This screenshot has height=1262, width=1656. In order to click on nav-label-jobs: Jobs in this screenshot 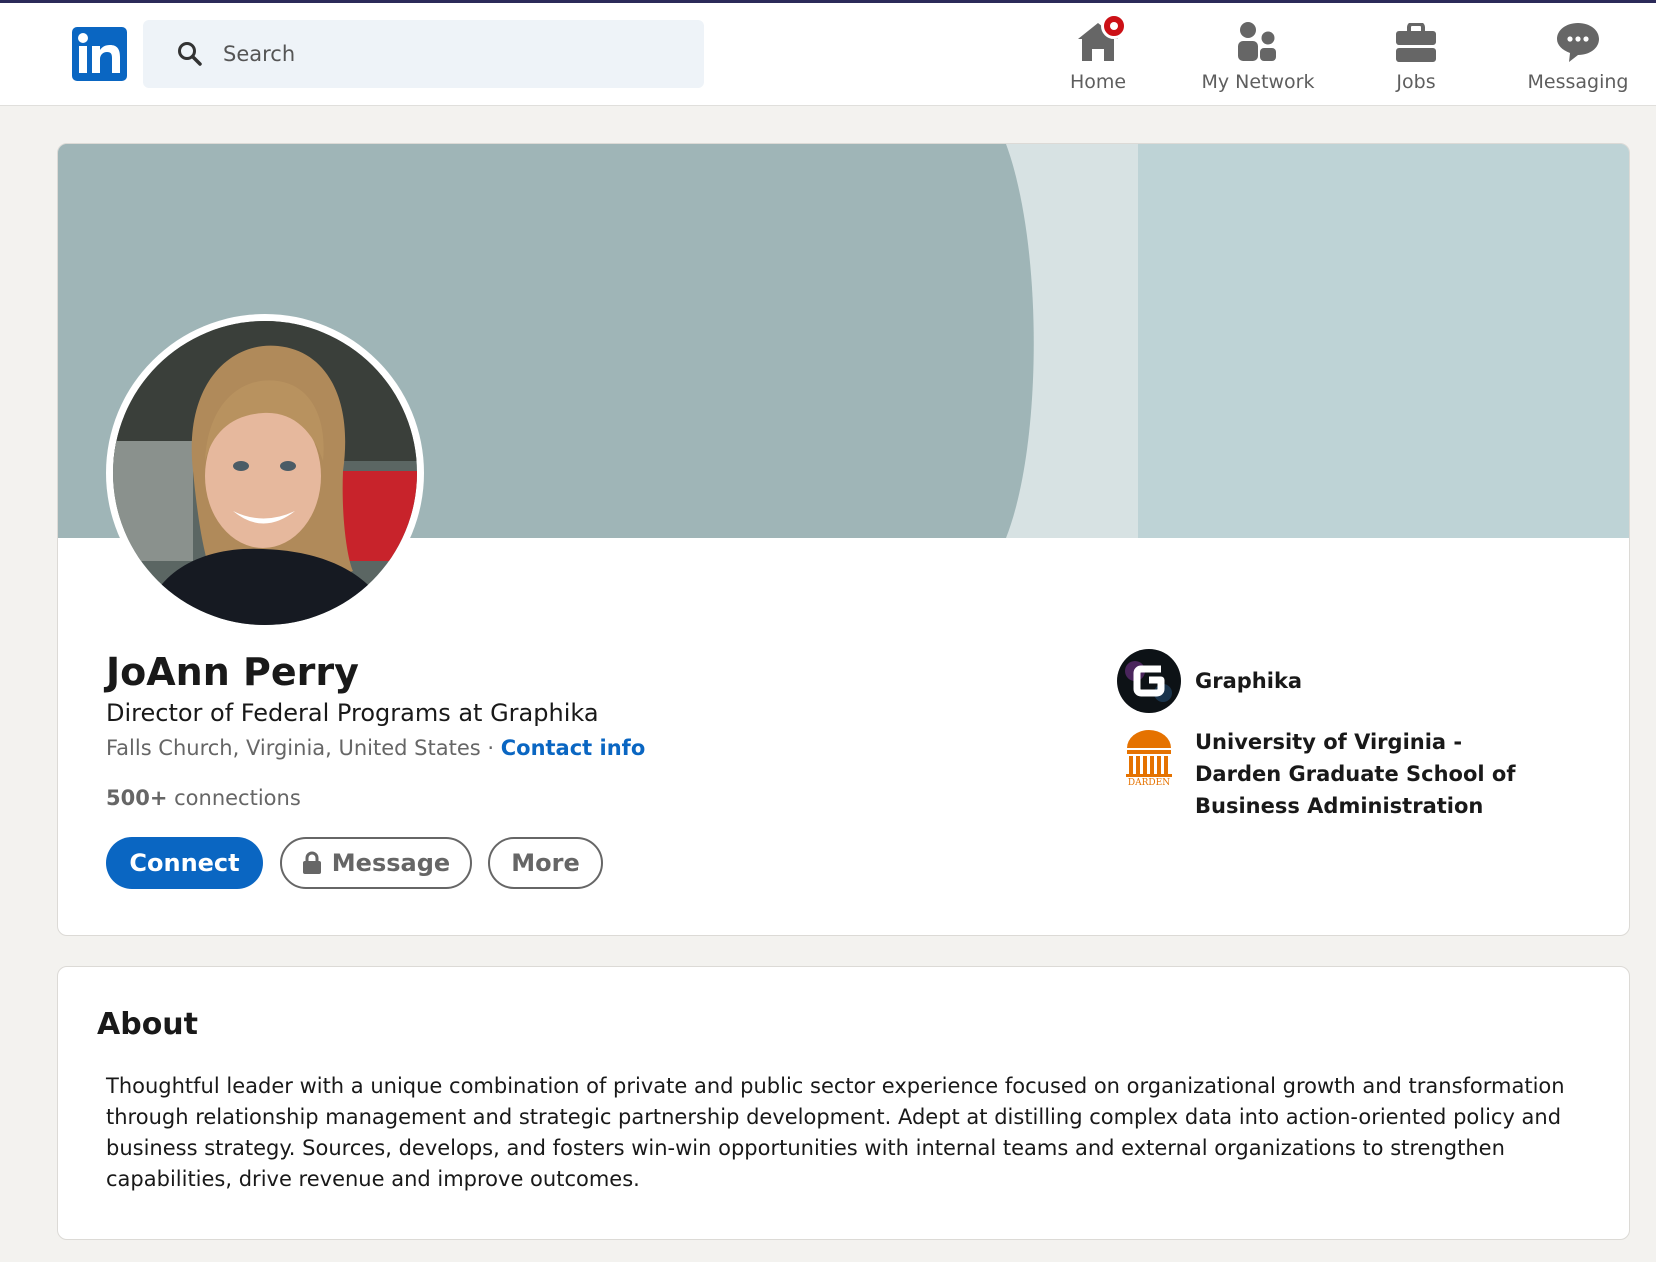, I will do `click(1416, 82)`.